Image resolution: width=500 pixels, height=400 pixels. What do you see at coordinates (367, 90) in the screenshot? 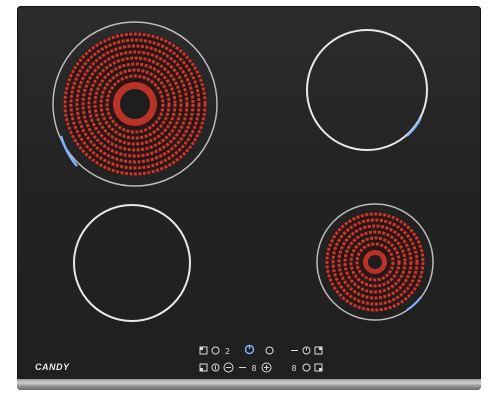
I see `zone-rear-right` at bounding box center [367, 90].